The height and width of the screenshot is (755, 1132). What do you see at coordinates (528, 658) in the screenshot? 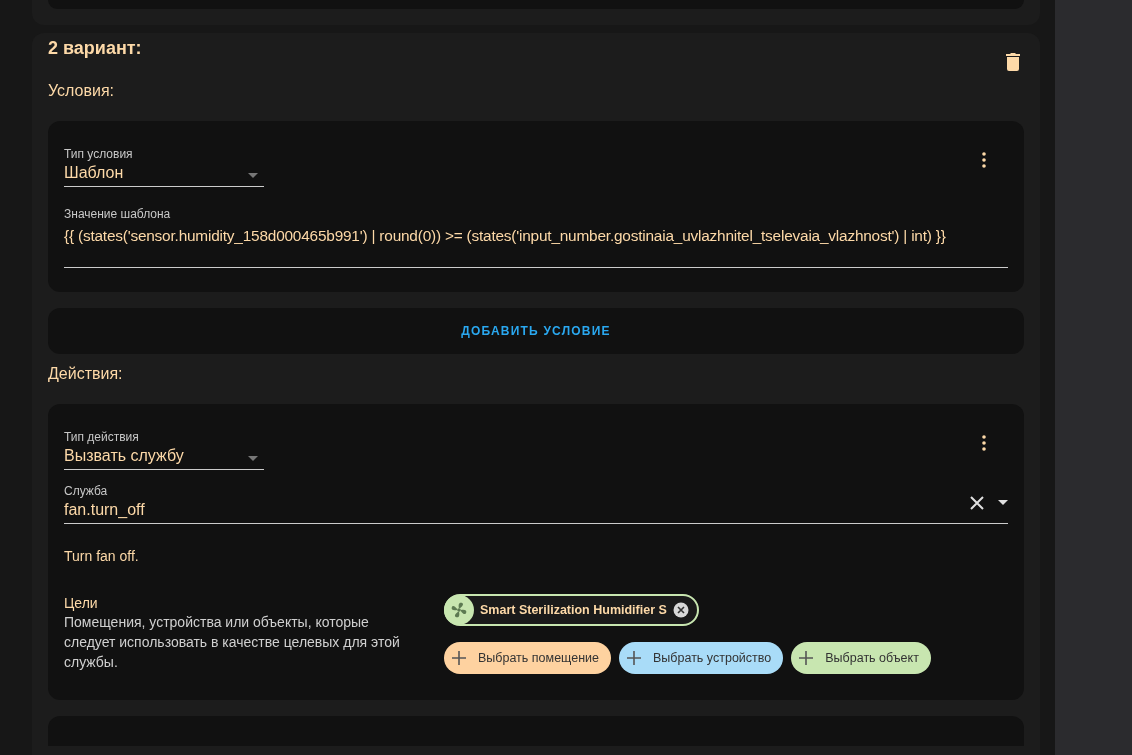
I see `picker-button: Выбрать помещение` at bounding box center [528, 658].